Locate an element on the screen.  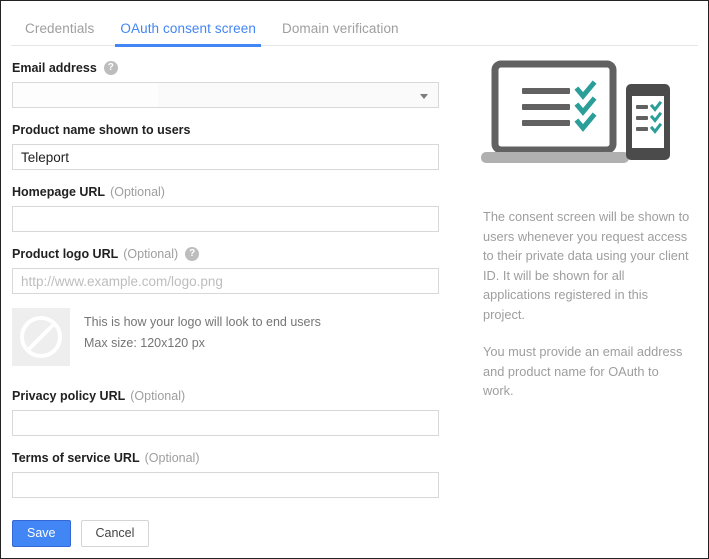
label-privacy-policy-url-optional: (Optional) is located at coordinates (158, 396).